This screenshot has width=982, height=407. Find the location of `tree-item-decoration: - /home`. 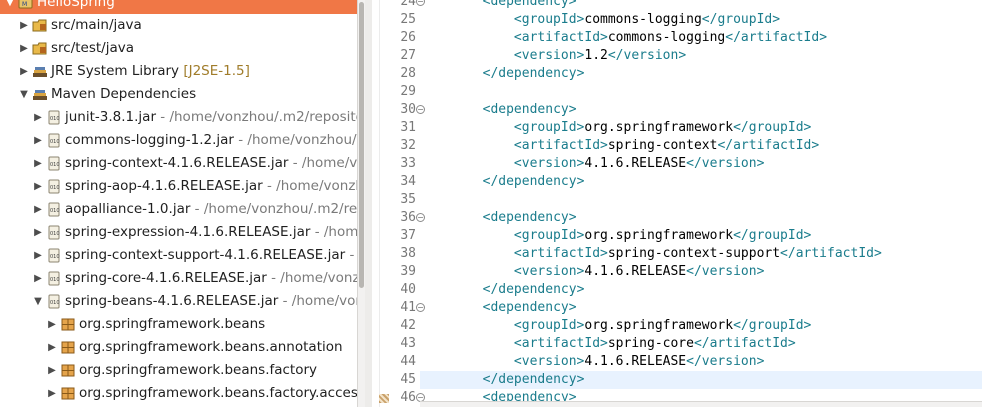

tree-item-decoration: - /home is located at coordinates (335, 232).